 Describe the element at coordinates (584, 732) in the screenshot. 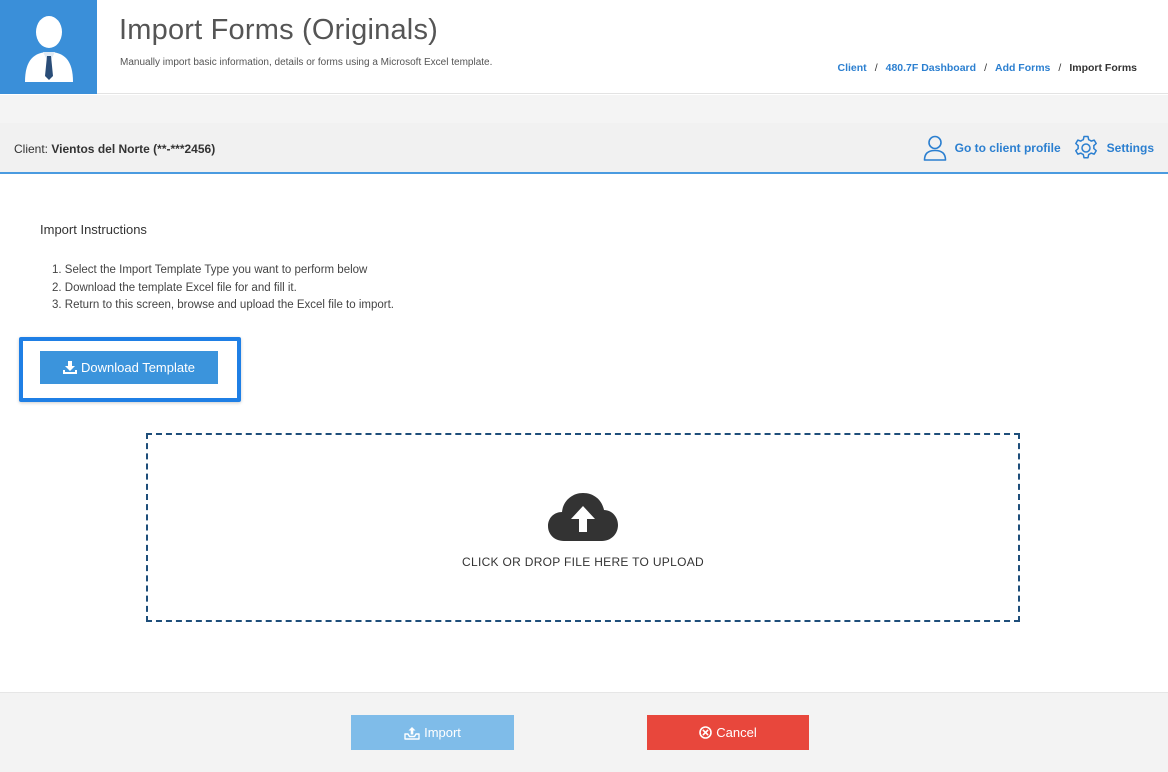

I see `form-footer: Import Cancel` at that location.